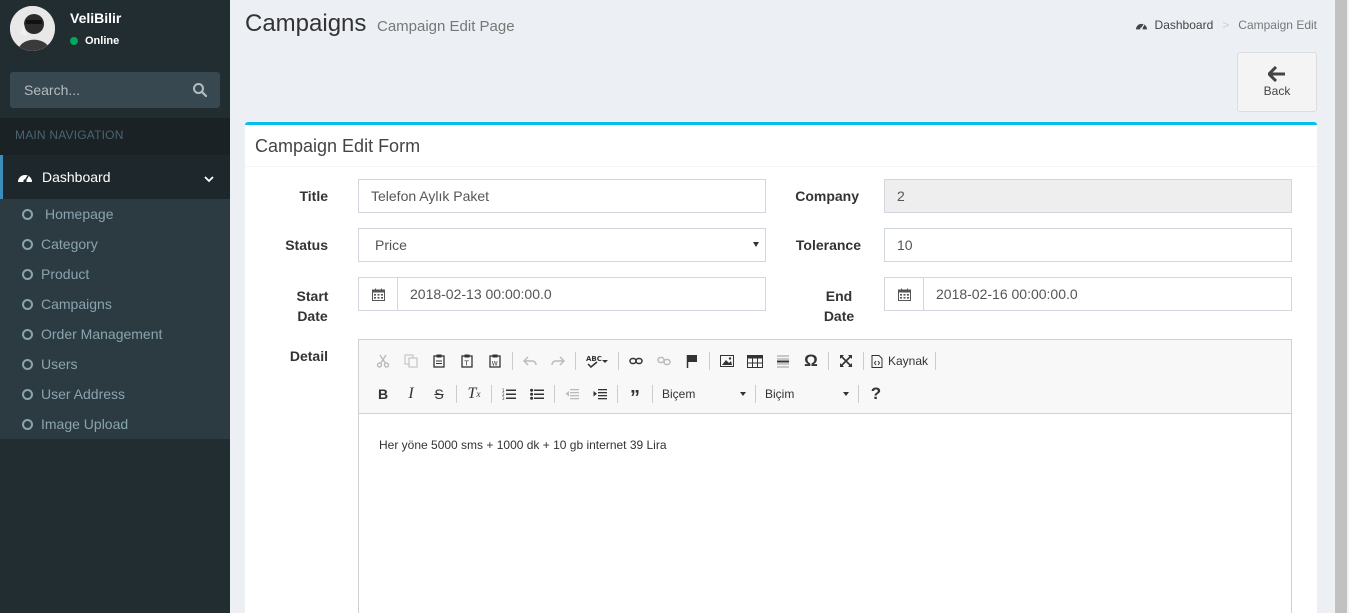  What do you see at coordinates (306, 245) in the screenshot?
I see `status-label: Status` at bounding box center [306, 245].